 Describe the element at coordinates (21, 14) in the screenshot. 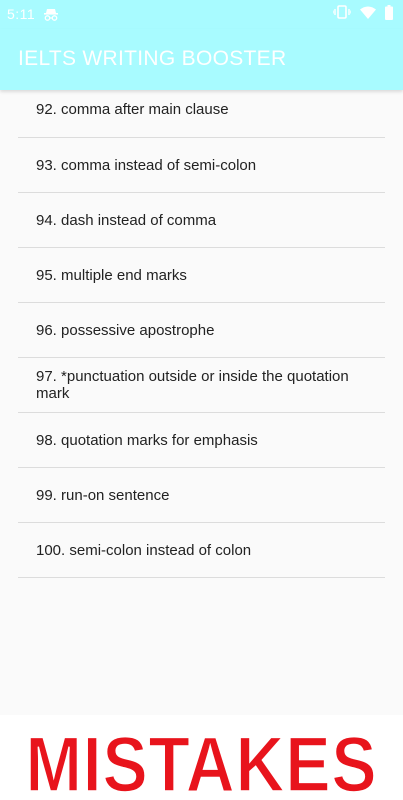

I see `status-time: 5:11` at that location.